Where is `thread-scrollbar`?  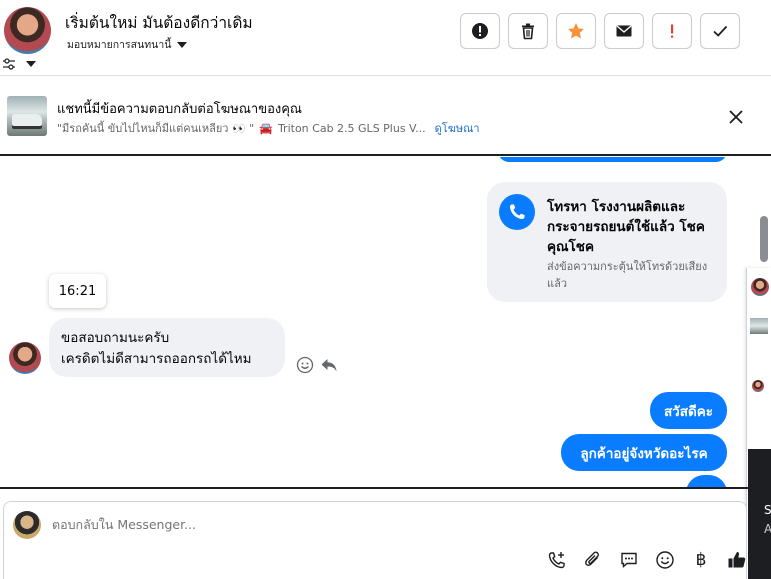
thread-scrollbar is located at coordinates (764, 239).